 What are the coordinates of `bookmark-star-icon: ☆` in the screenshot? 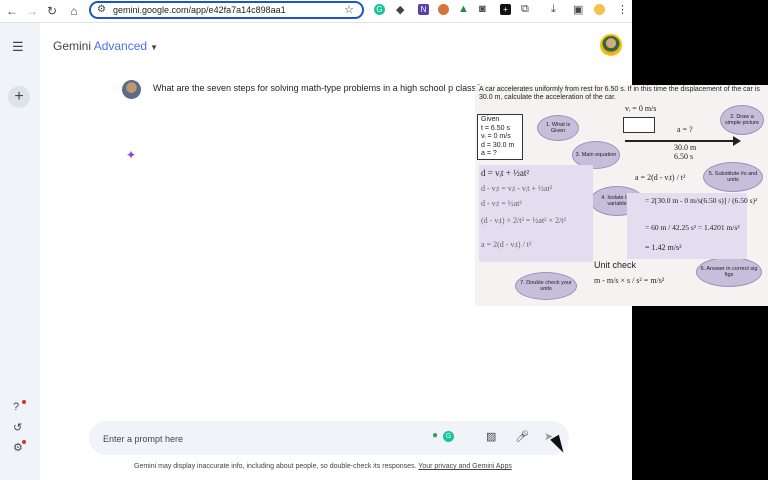 It's located at (349, 9).